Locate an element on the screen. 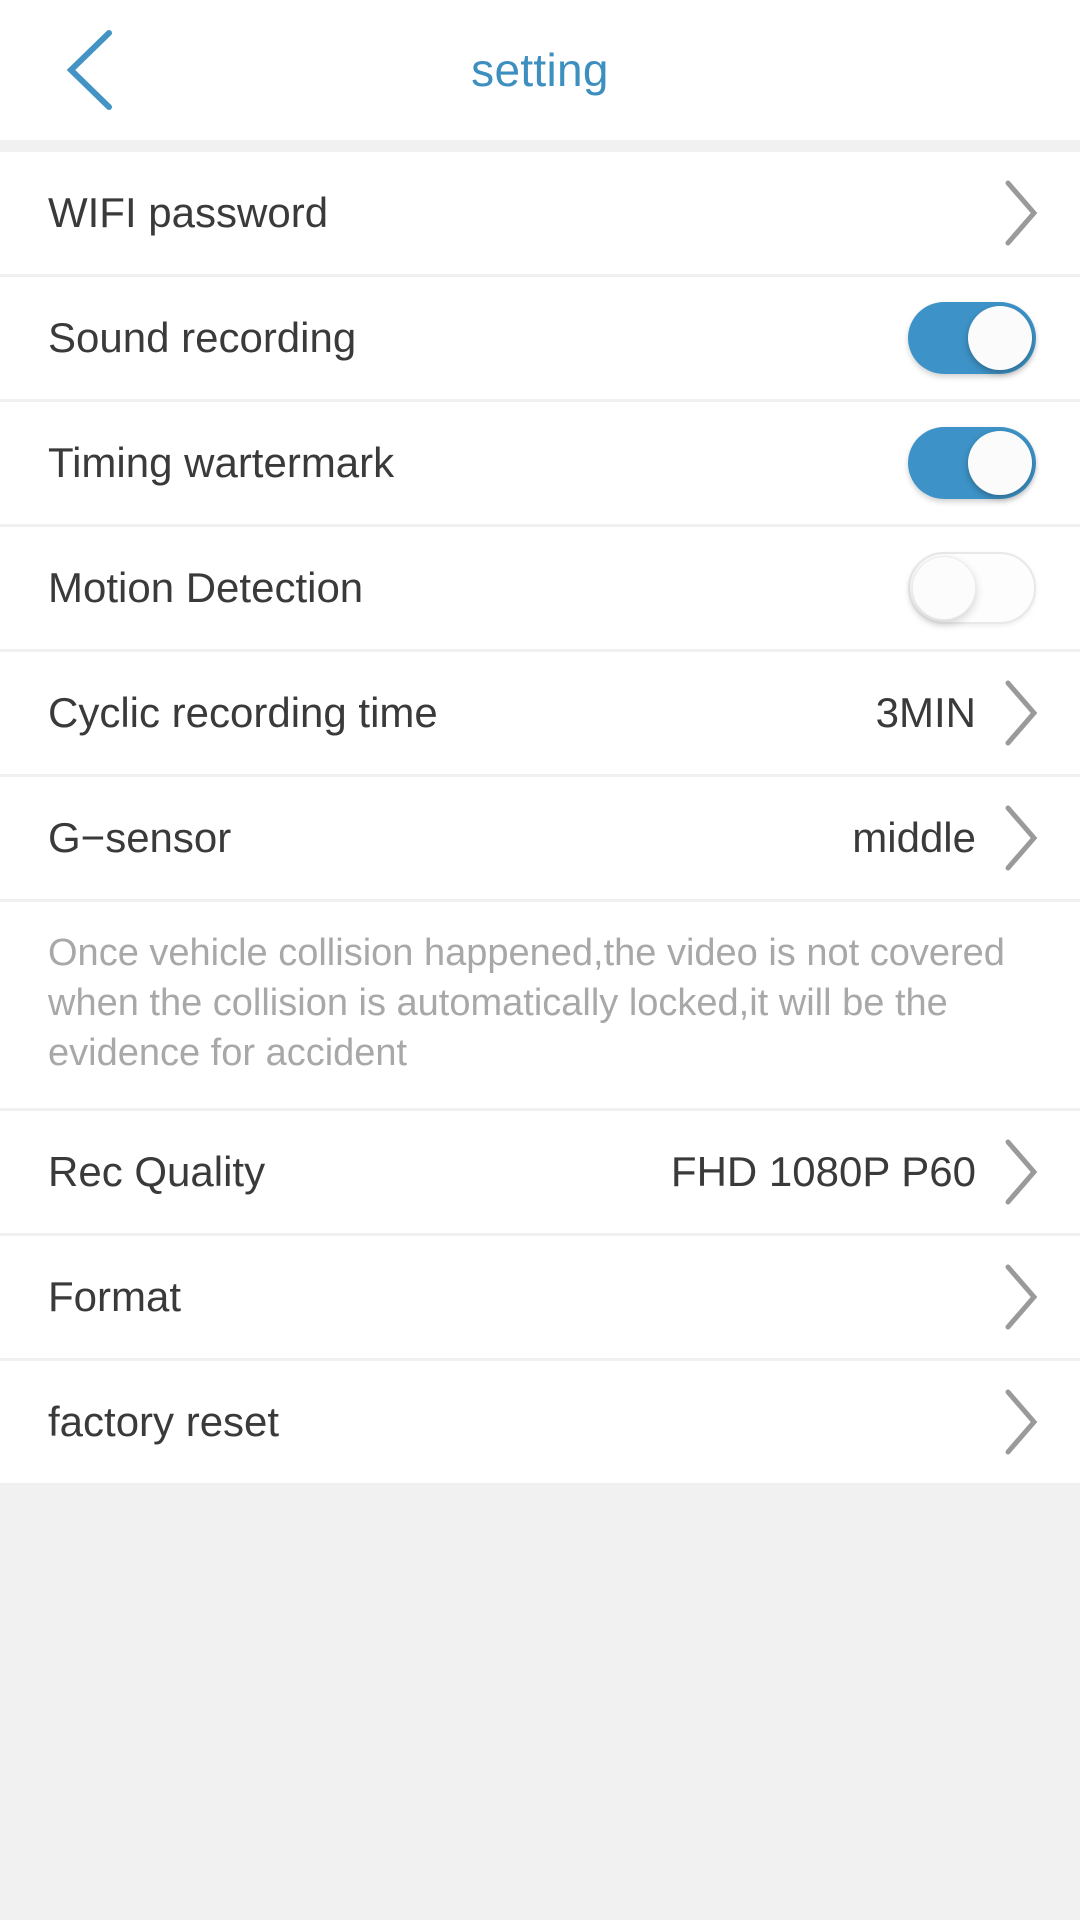 This screenshot has width=1080, height=1920. row-motion-detection: Motion Detection is located at coordinates (540, 589).